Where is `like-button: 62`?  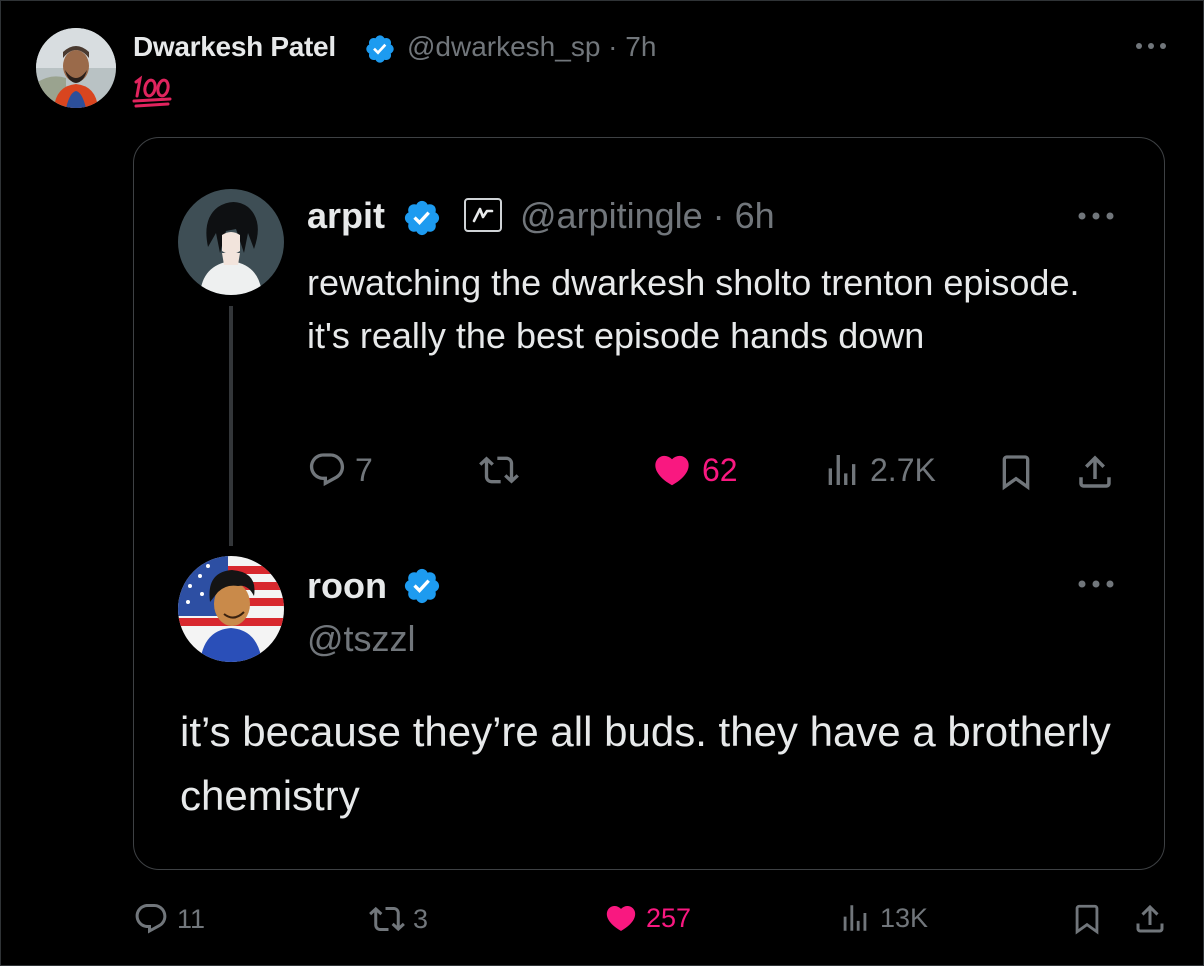 like-button: 62 is located at coordinates (694, 470).